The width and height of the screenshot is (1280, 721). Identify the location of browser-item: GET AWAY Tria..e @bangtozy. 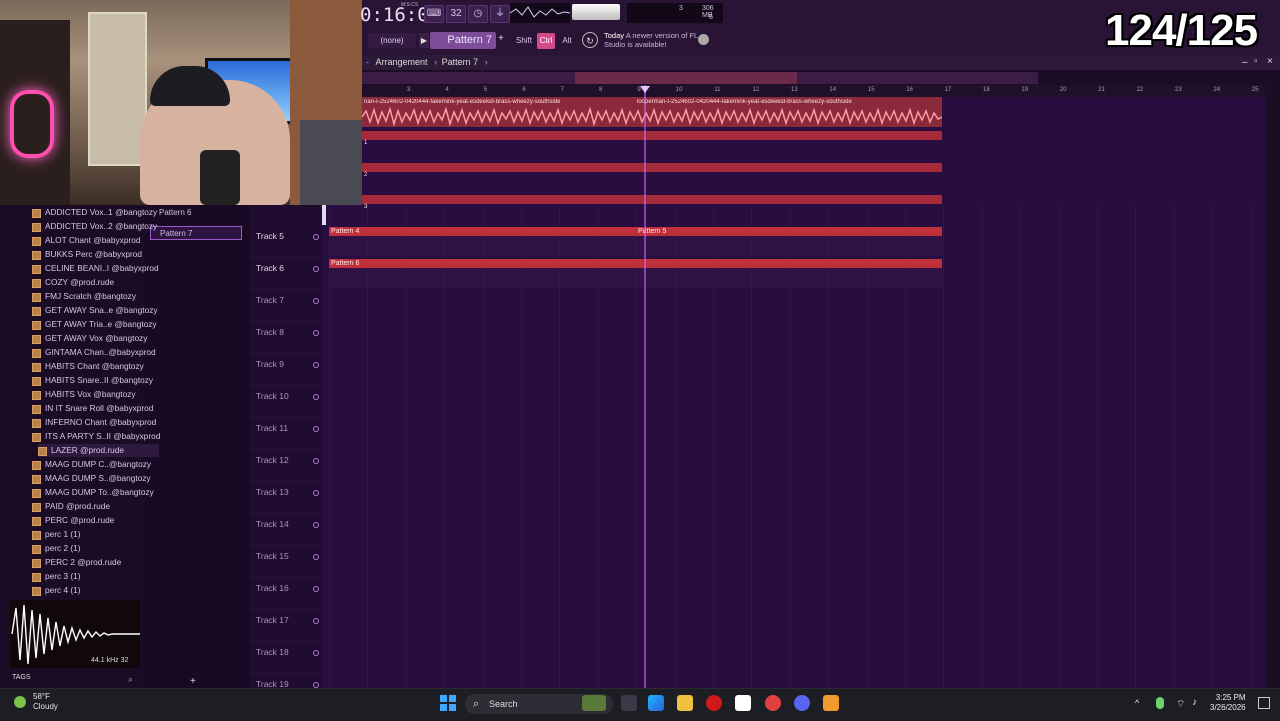
(94, 324).